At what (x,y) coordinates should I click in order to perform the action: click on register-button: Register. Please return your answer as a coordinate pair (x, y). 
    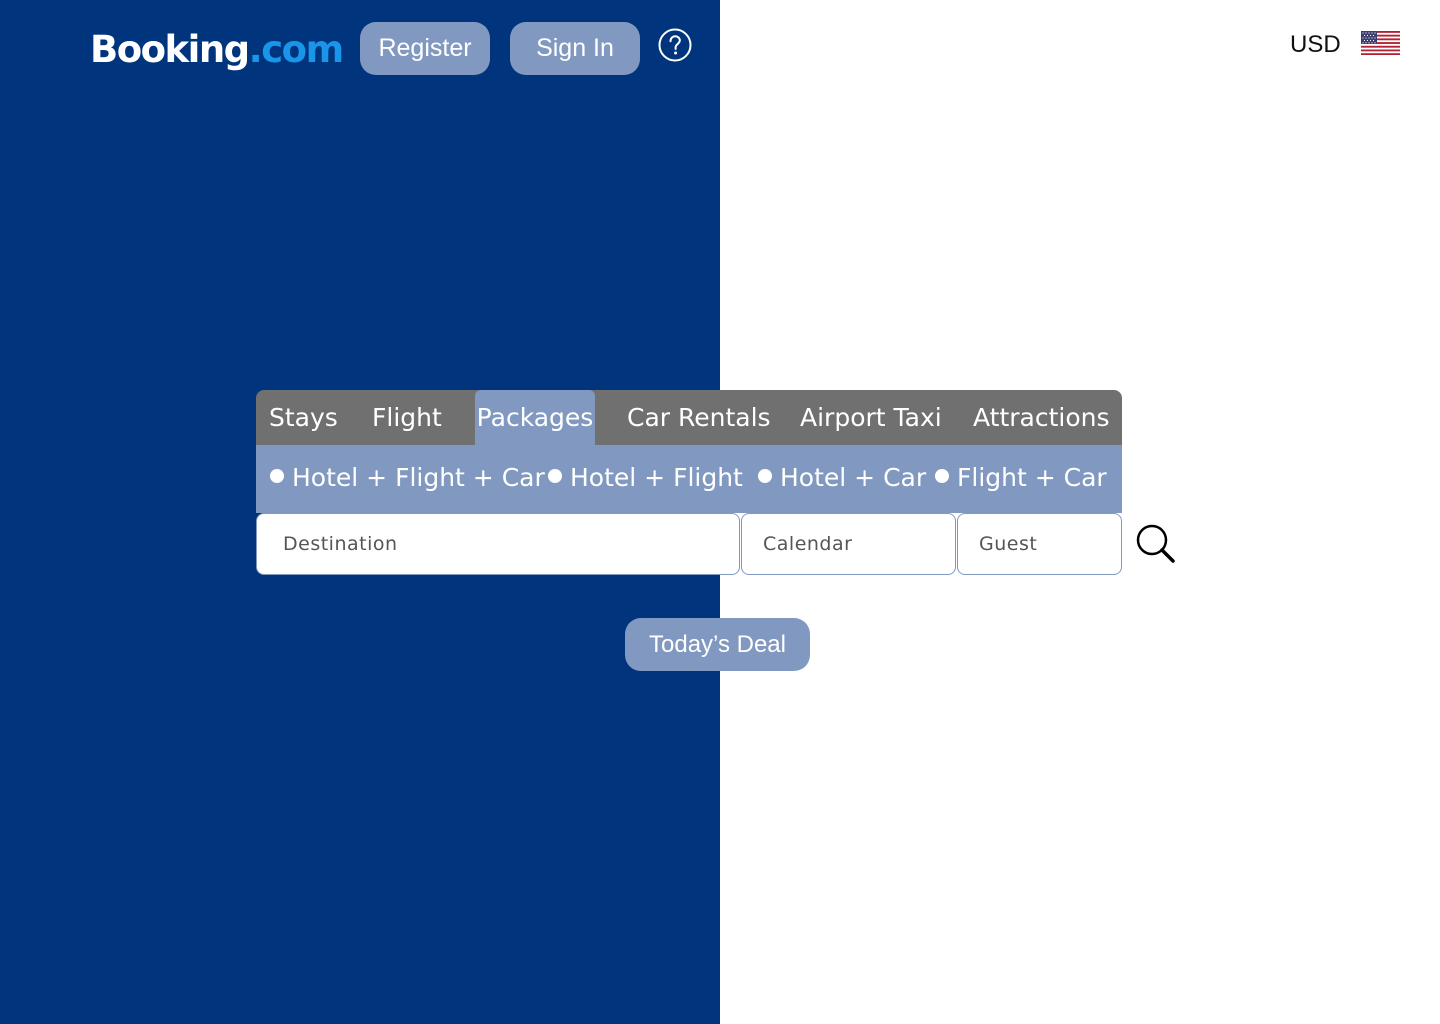
    Looking at the image, I should click on (425, 48).